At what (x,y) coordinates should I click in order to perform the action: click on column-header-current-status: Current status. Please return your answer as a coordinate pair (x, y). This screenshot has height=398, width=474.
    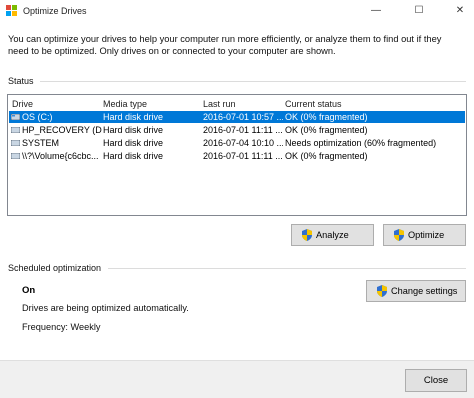
    Looking at the image, I should click on (313, 104).